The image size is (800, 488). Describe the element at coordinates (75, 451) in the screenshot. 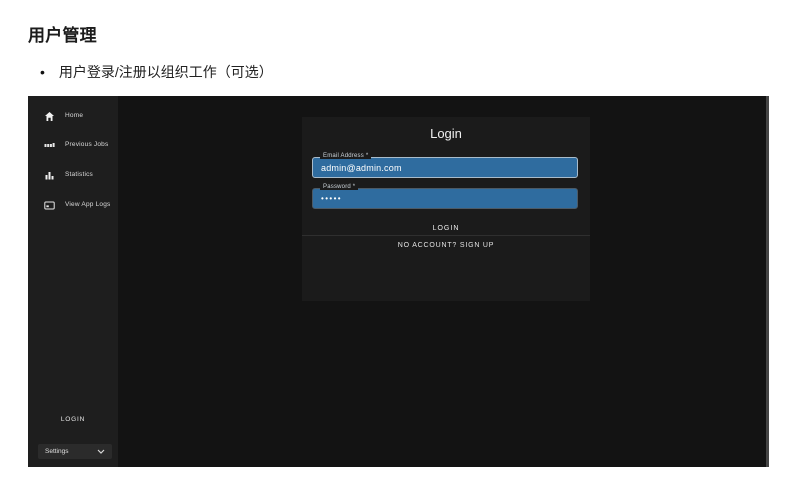

I see `settings-dropdown: Settings` at that location.